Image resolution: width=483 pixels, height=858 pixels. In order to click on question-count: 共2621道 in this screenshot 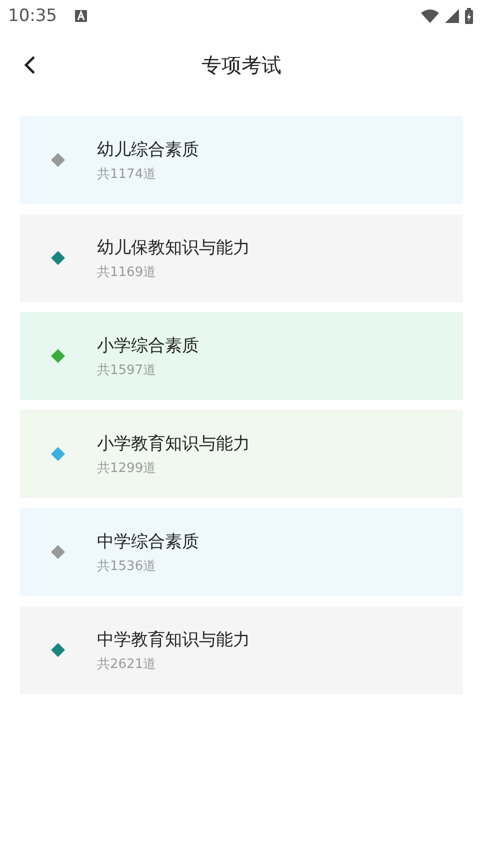, I will do `click(127, 664)`.